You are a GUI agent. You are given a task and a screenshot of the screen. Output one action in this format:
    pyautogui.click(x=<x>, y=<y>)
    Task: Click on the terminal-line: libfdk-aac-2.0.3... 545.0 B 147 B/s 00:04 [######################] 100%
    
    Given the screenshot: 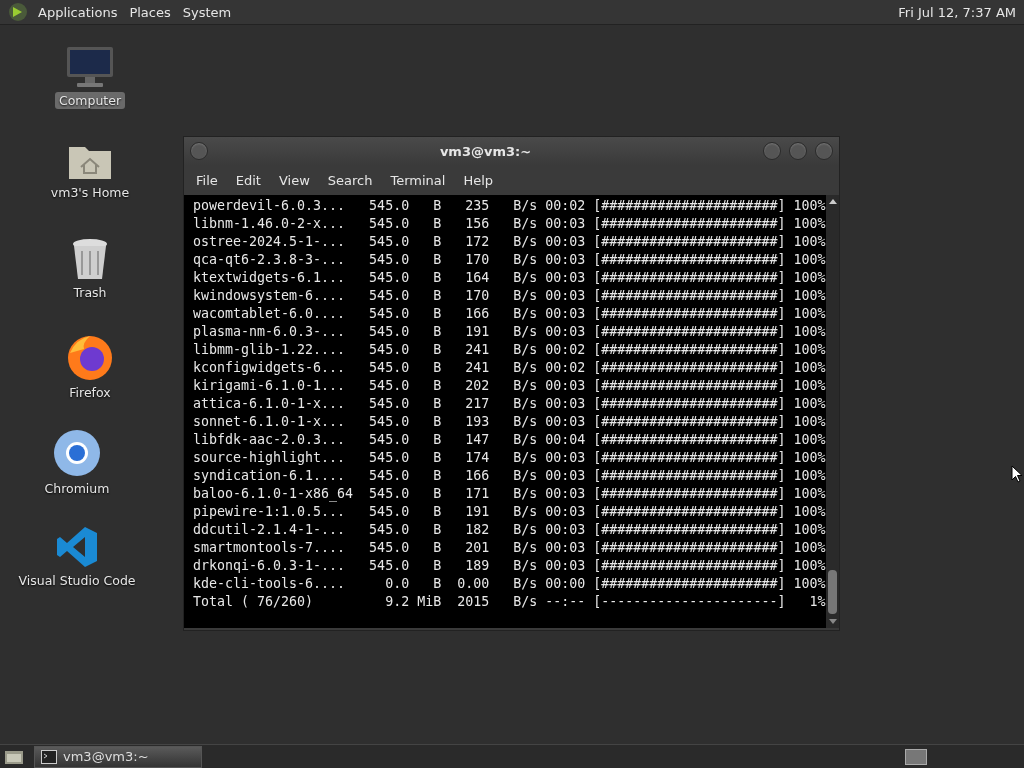 What is the action you would take?
    pyautogui.click(x=509, y=440)
    